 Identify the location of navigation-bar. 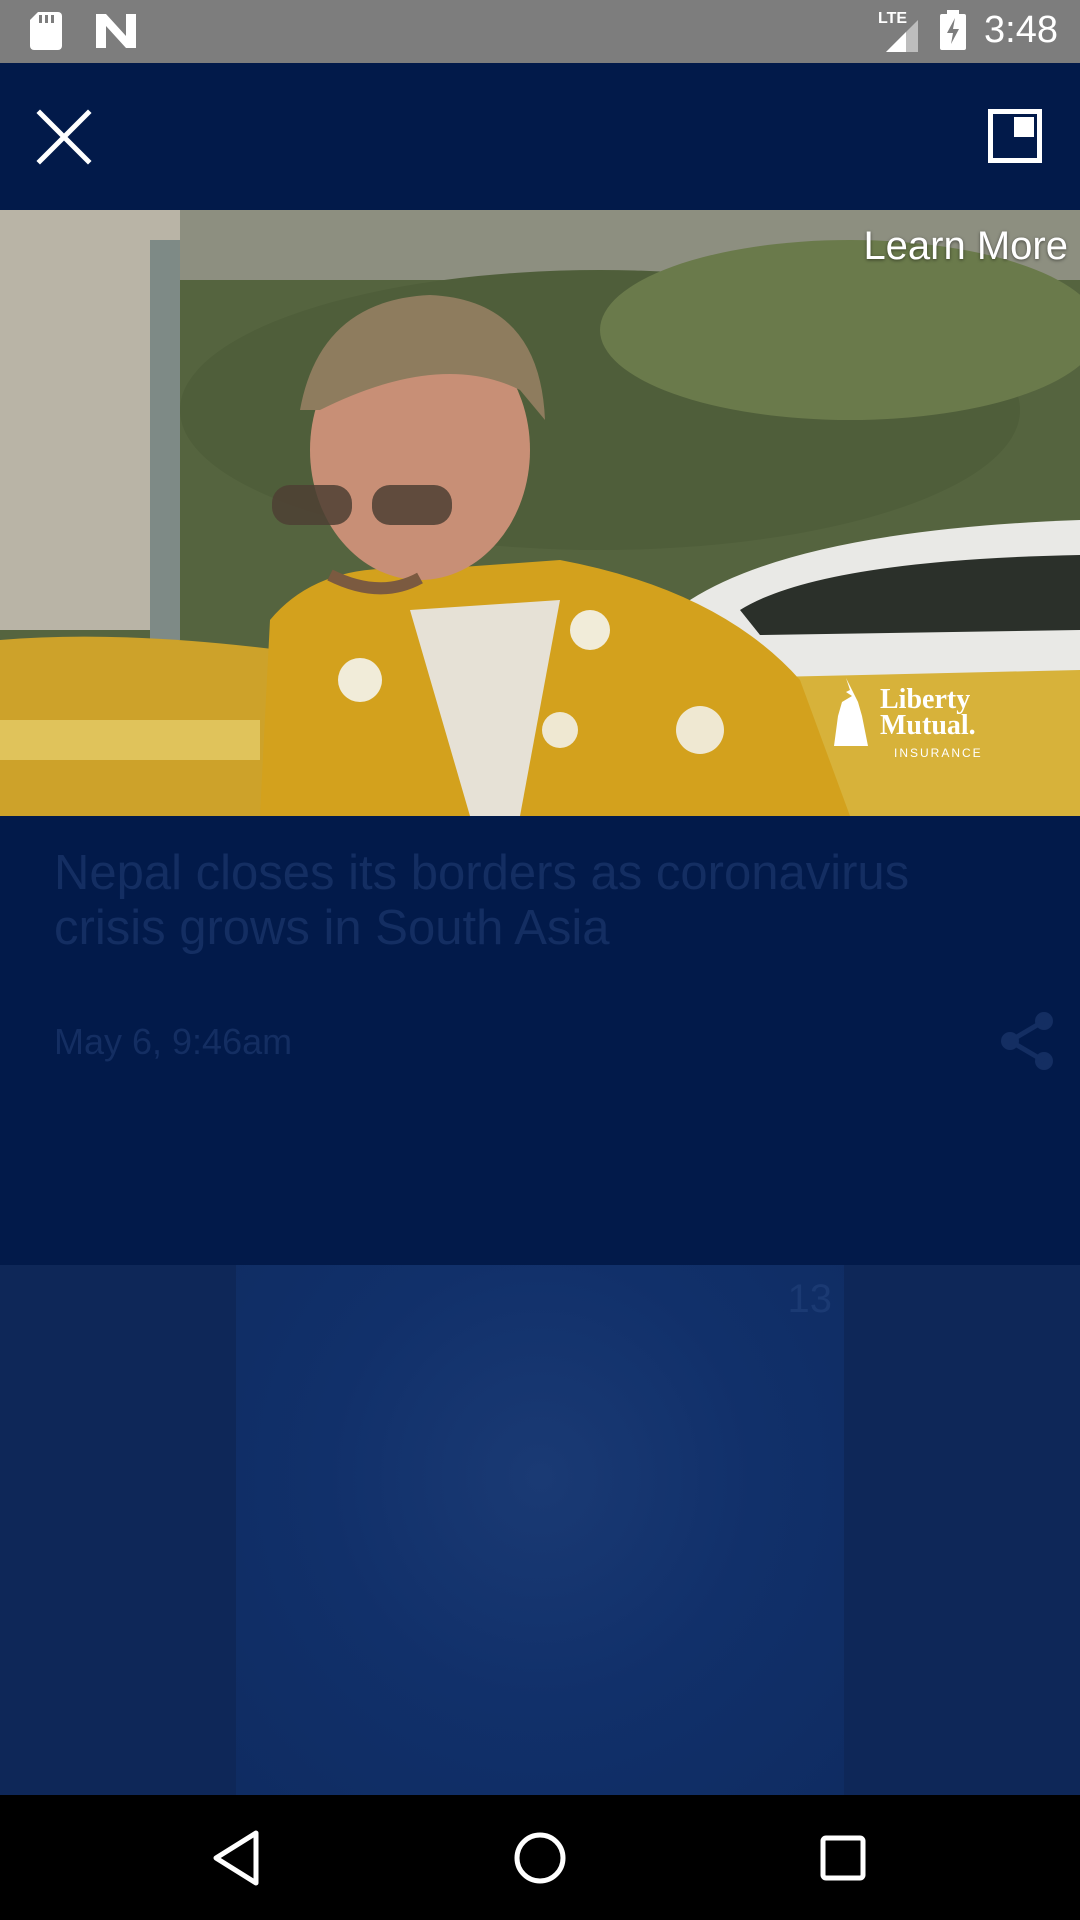
(540, 1857).